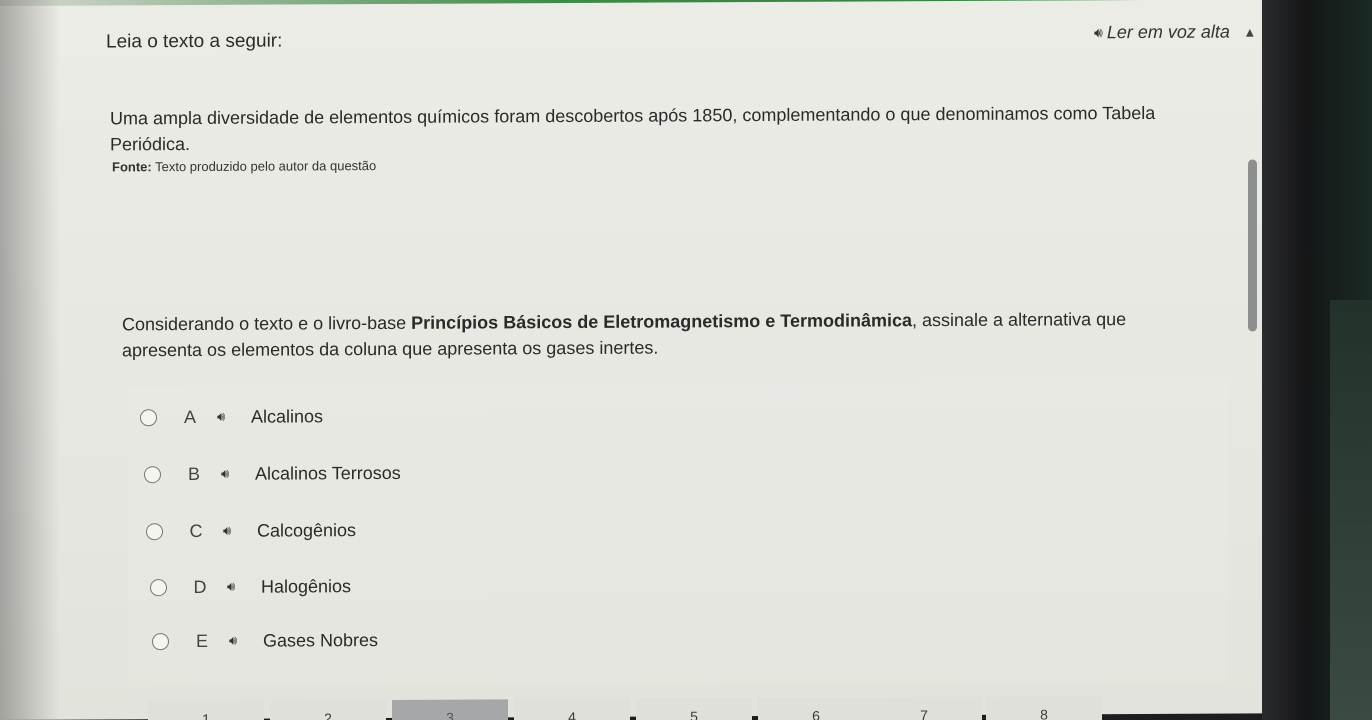 Image resolution: width=1372 pixels, height=720 pixels. I want to click on background-surface, so click(1351, 510).